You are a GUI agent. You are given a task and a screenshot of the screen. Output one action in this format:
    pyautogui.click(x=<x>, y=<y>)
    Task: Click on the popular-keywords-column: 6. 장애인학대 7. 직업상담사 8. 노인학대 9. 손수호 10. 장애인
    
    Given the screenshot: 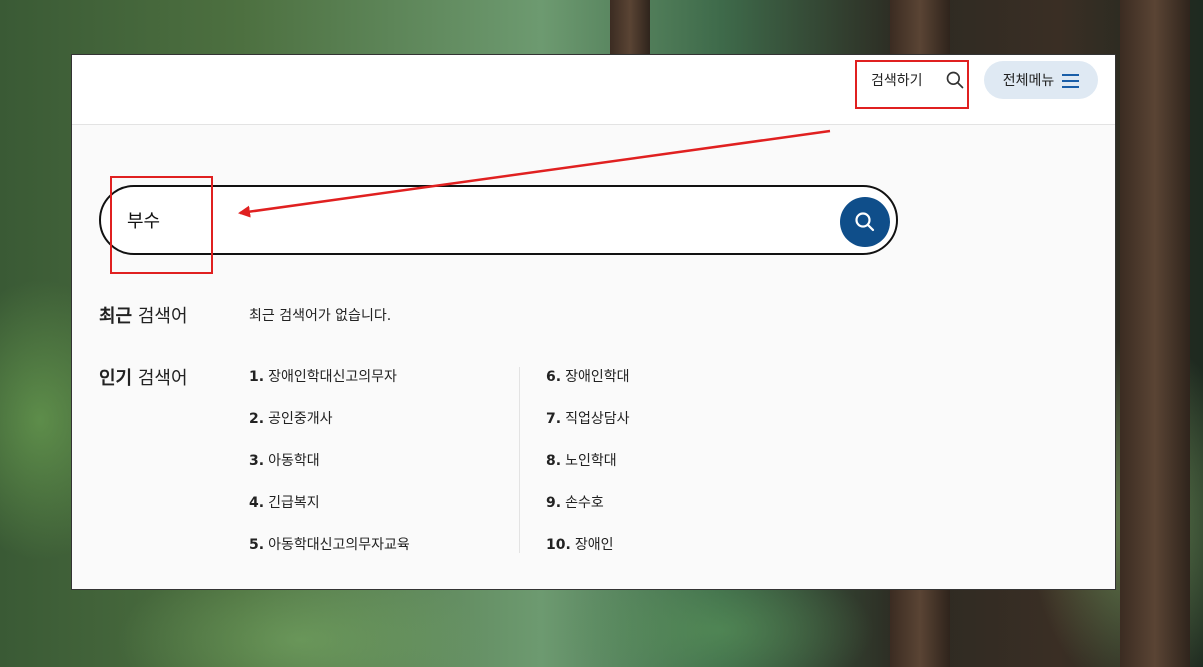 What is the action you would take?
    pyautogui.click(x=587, y=470)
    